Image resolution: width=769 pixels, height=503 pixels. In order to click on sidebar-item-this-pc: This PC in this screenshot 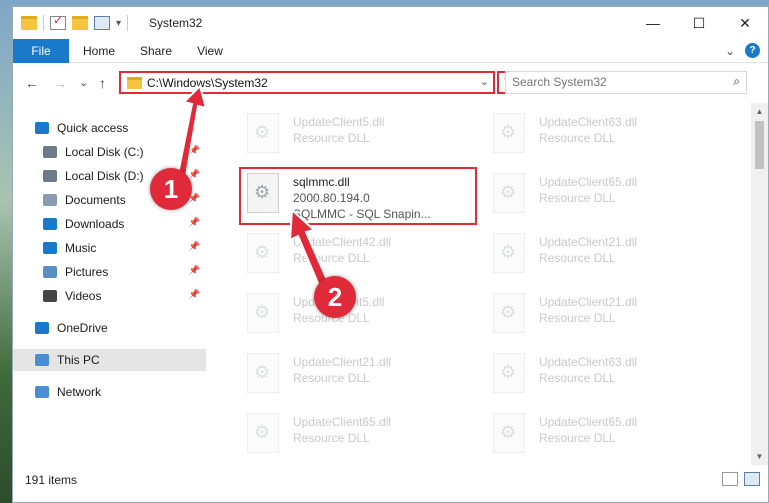, I will do `click(109, 360)`.